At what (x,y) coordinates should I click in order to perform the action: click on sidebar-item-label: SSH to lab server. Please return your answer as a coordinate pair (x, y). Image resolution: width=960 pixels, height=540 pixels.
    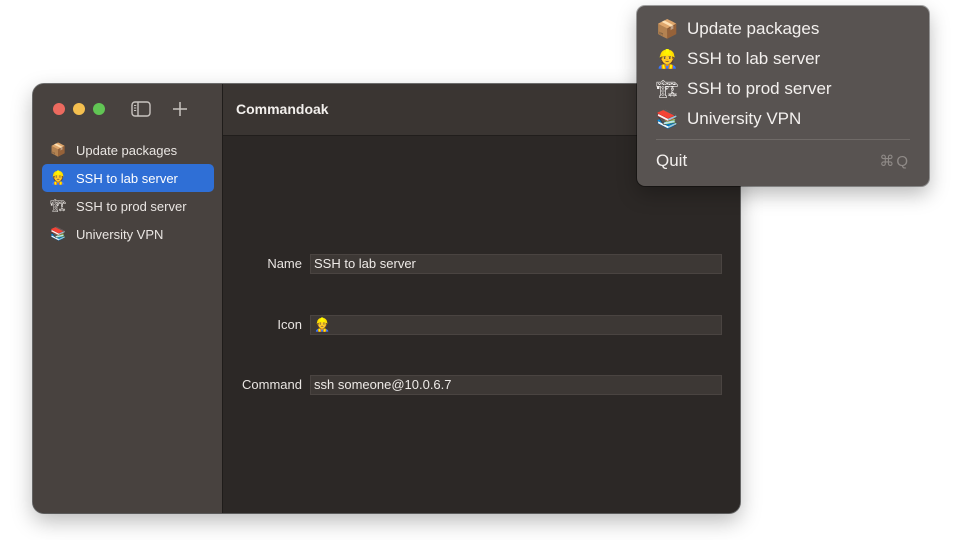
    Looking at the image, I should click on (127, 178).